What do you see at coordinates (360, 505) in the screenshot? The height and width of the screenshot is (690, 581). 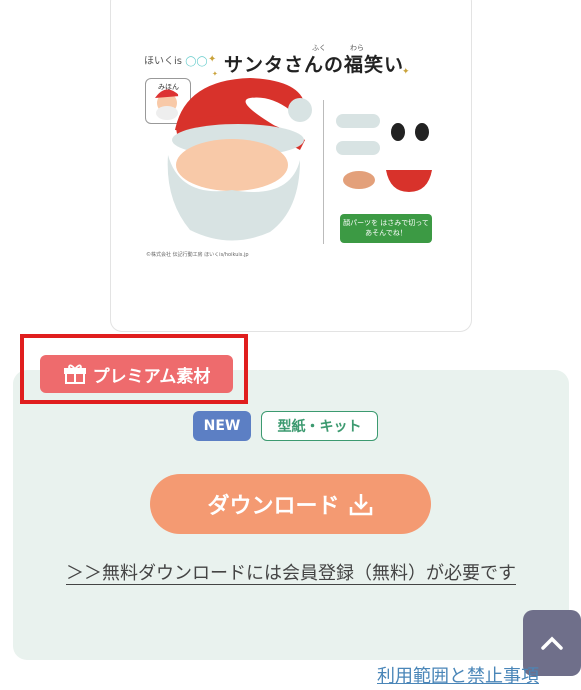 I see `download-icon` at bounding box center [360, 505].